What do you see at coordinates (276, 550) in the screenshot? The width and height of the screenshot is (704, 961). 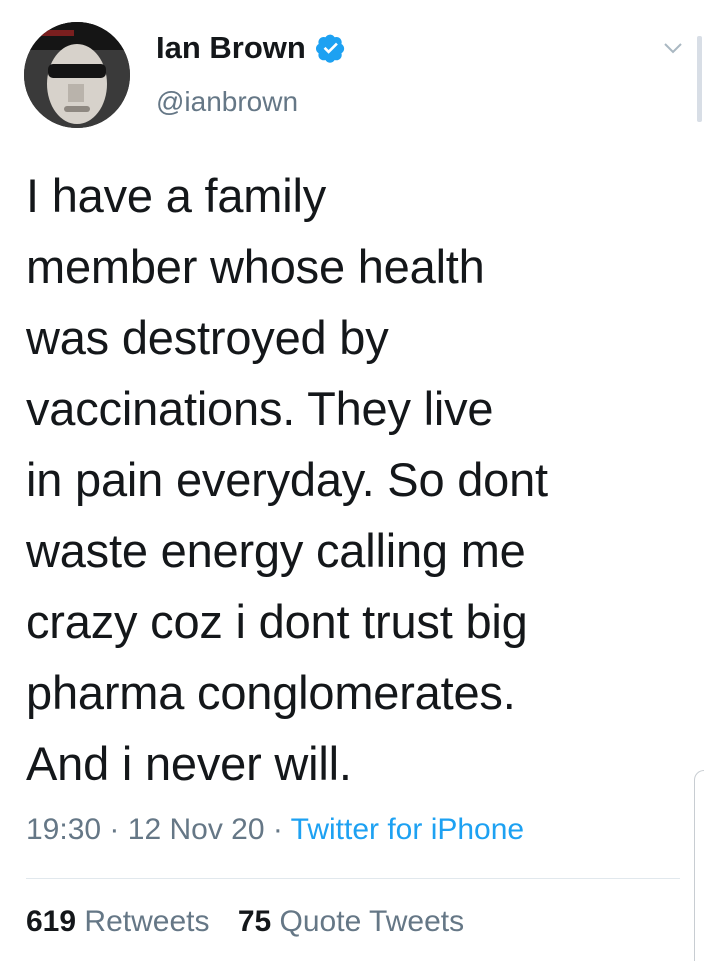 I see `tweet-text-line: waste energy calling me` at bounding box center [276, 550].